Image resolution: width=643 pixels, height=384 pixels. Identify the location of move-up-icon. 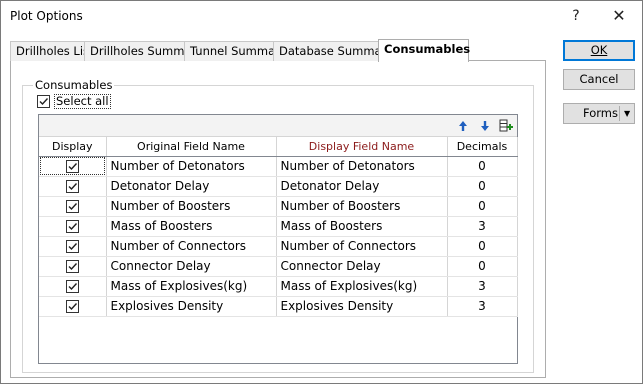
(463, 126).